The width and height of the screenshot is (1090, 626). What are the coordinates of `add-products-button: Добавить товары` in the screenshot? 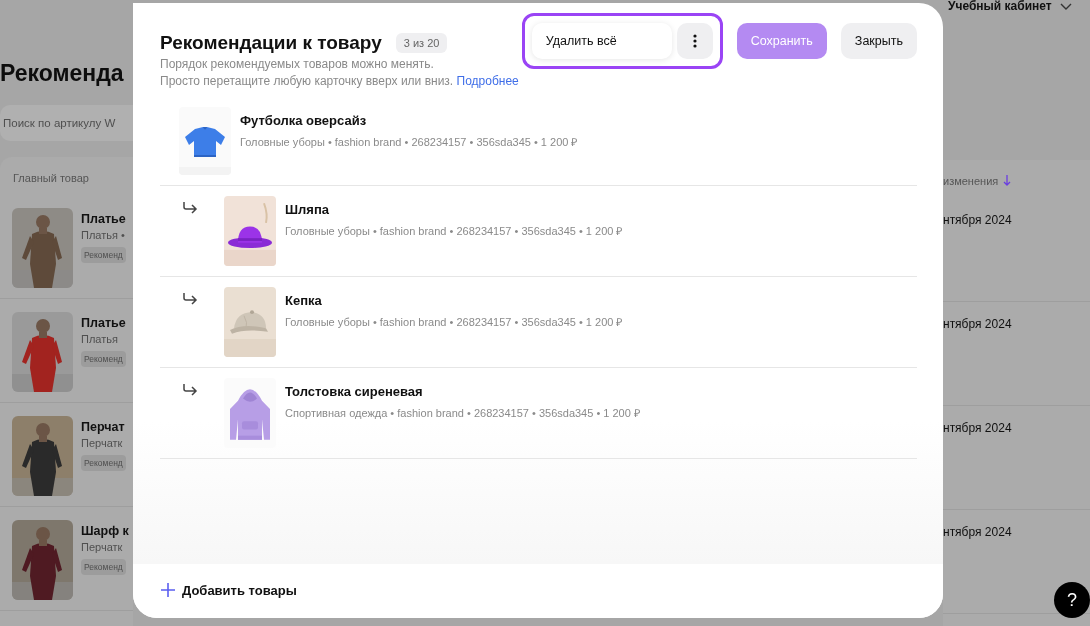 It's located at (228, 590).